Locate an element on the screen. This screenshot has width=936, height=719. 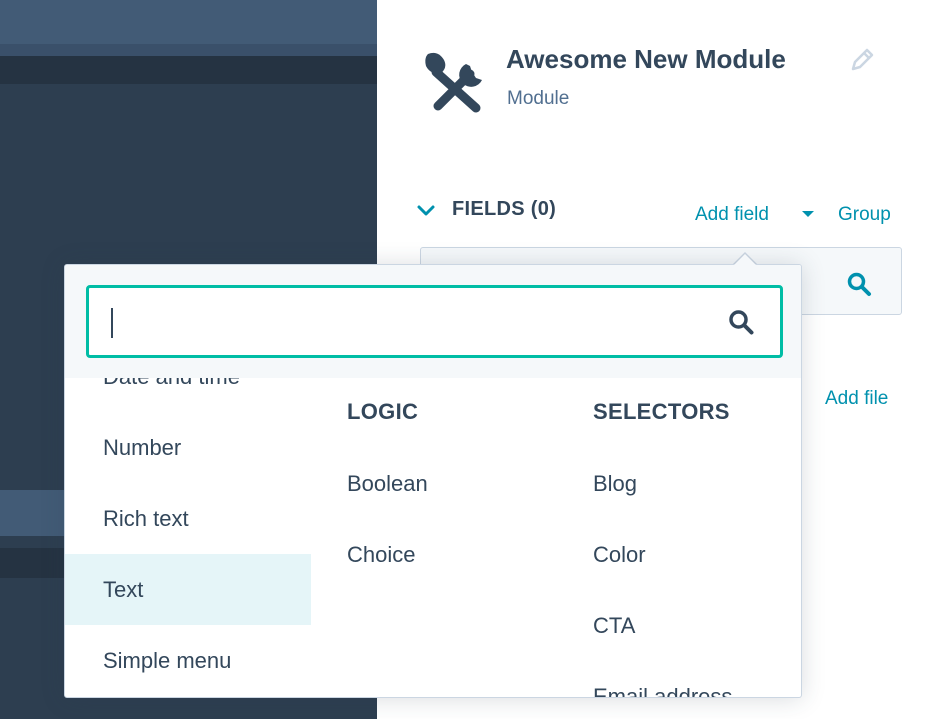
caret-down-icon is located at coordinates (808, 214).